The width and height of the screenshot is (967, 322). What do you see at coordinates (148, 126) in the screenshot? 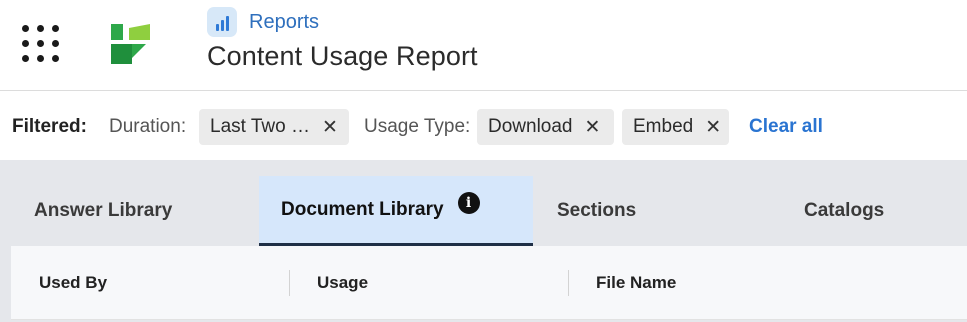
I see `duration-label: Duration:` at bounding box center [148, 126].